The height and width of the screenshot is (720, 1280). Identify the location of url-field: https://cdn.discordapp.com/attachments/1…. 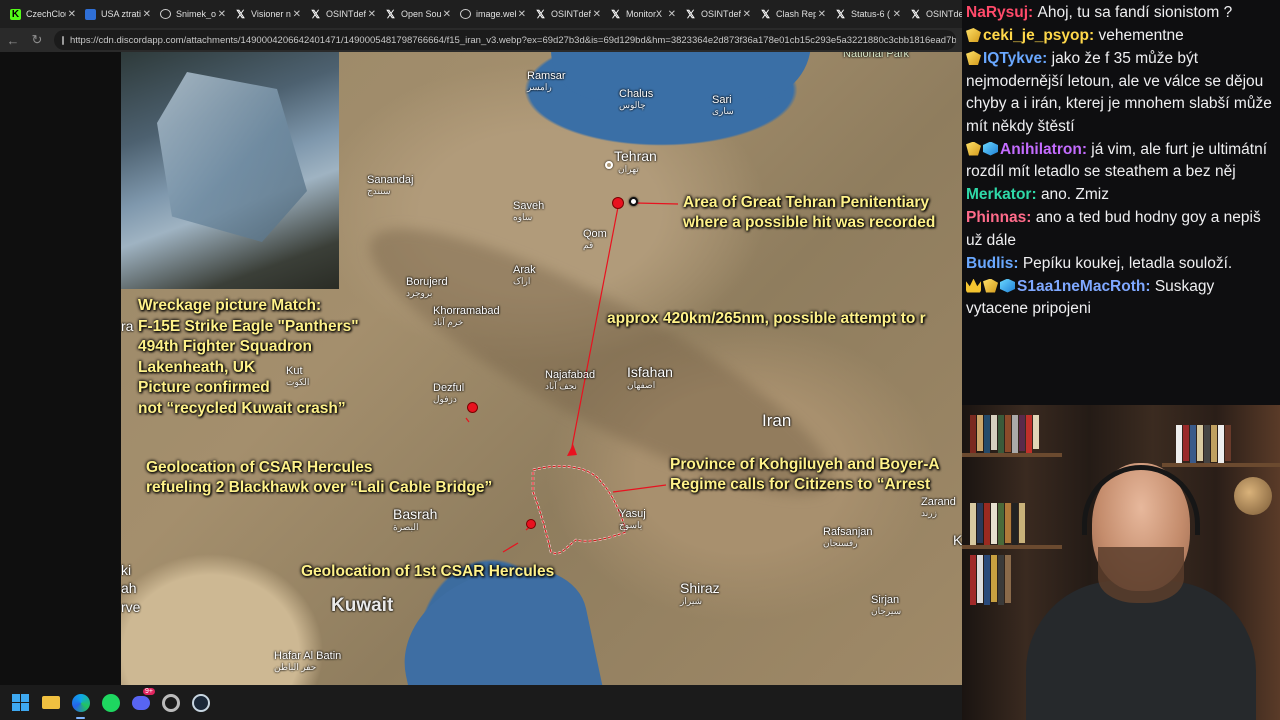
(505, 40).